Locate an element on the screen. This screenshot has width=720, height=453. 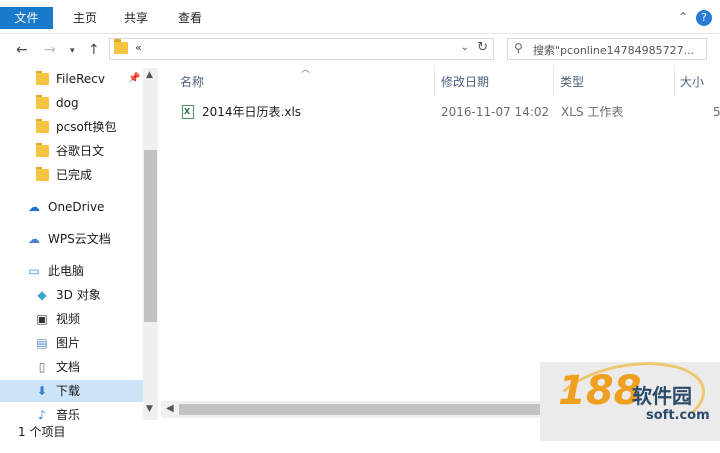
sidebar-scrollbar: ▲ ▼ is located at coordinates (150, 244).